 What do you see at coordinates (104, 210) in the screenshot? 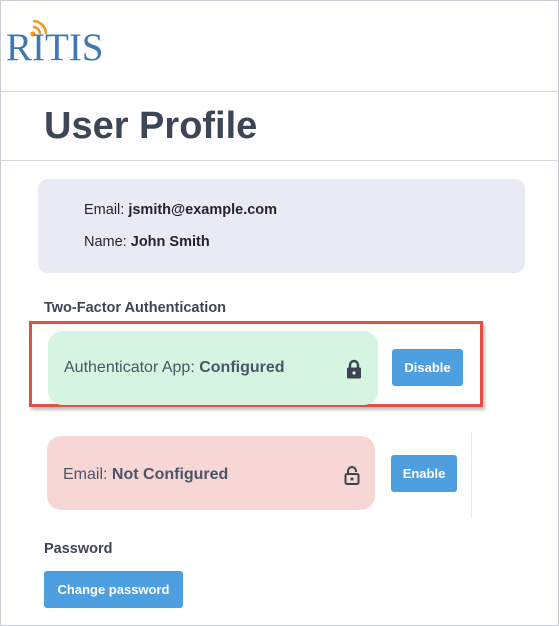
I see `user-email-label: Email:` at bounding box center [104, 210].